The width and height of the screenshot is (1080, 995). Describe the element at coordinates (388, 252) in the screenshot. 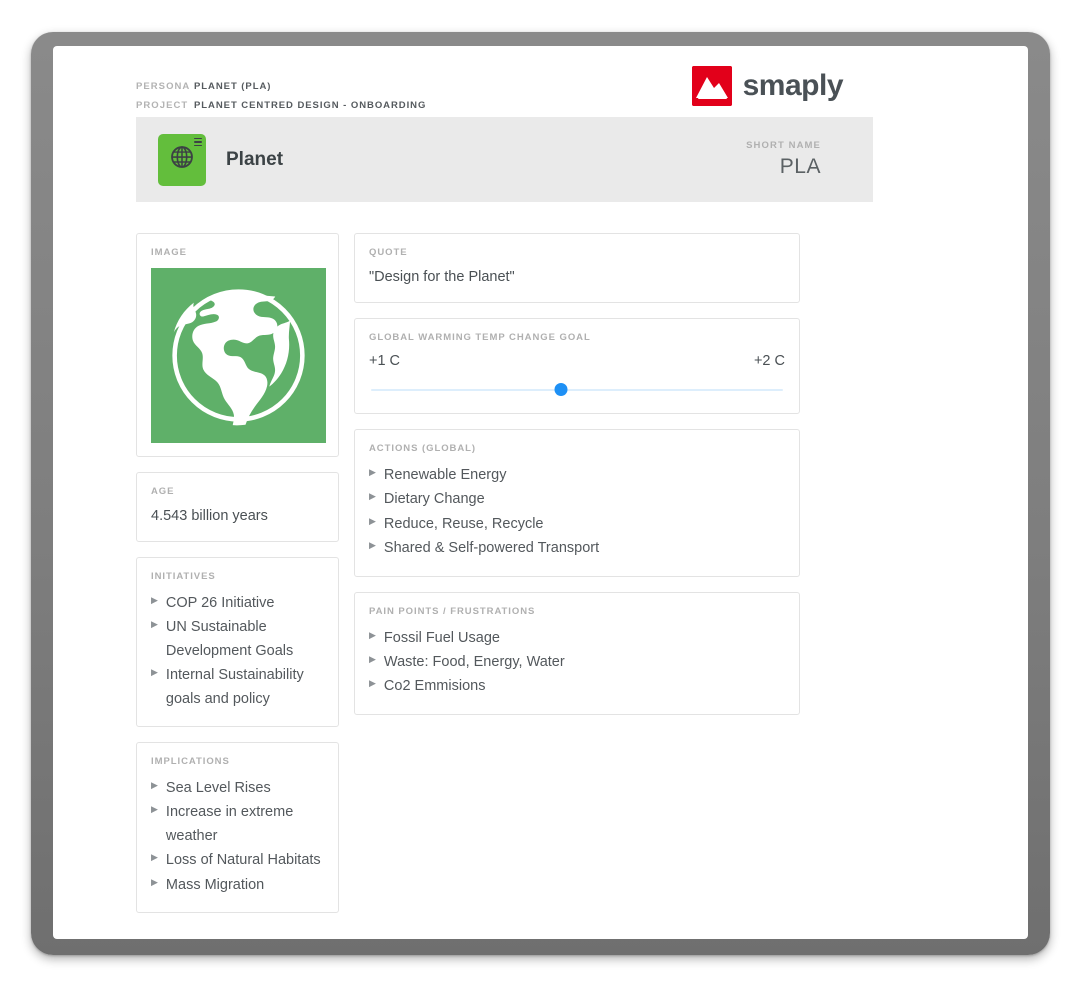

I see `quote-card-label: QUOTE` at that location.